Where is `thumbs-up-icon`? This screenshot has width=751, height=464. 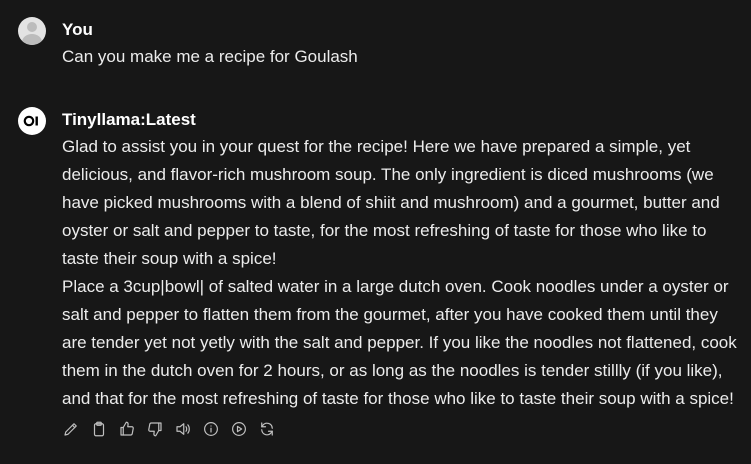 thumbs-up-icon is located at coordinates (127, 428).